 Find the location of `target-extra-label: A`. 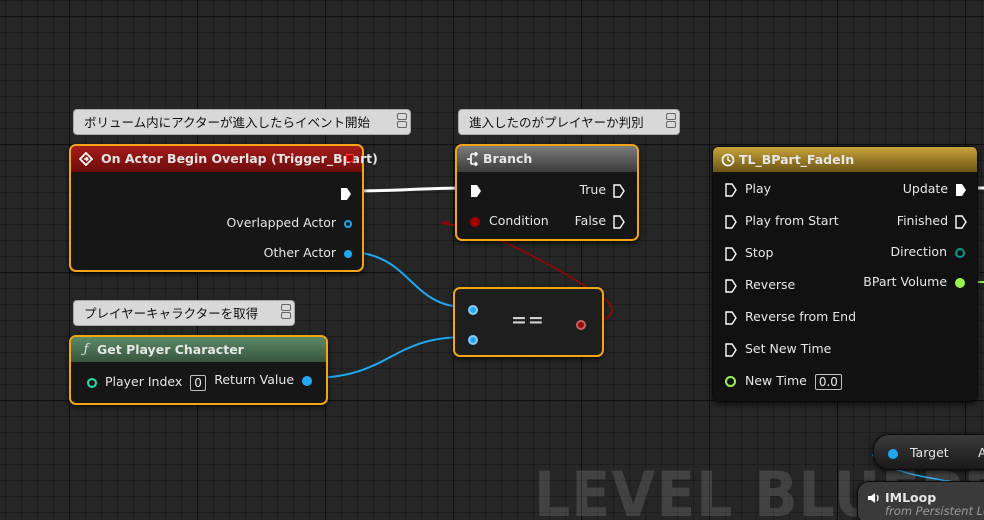

target-extra-label: A is located at coordinates (981, 452).